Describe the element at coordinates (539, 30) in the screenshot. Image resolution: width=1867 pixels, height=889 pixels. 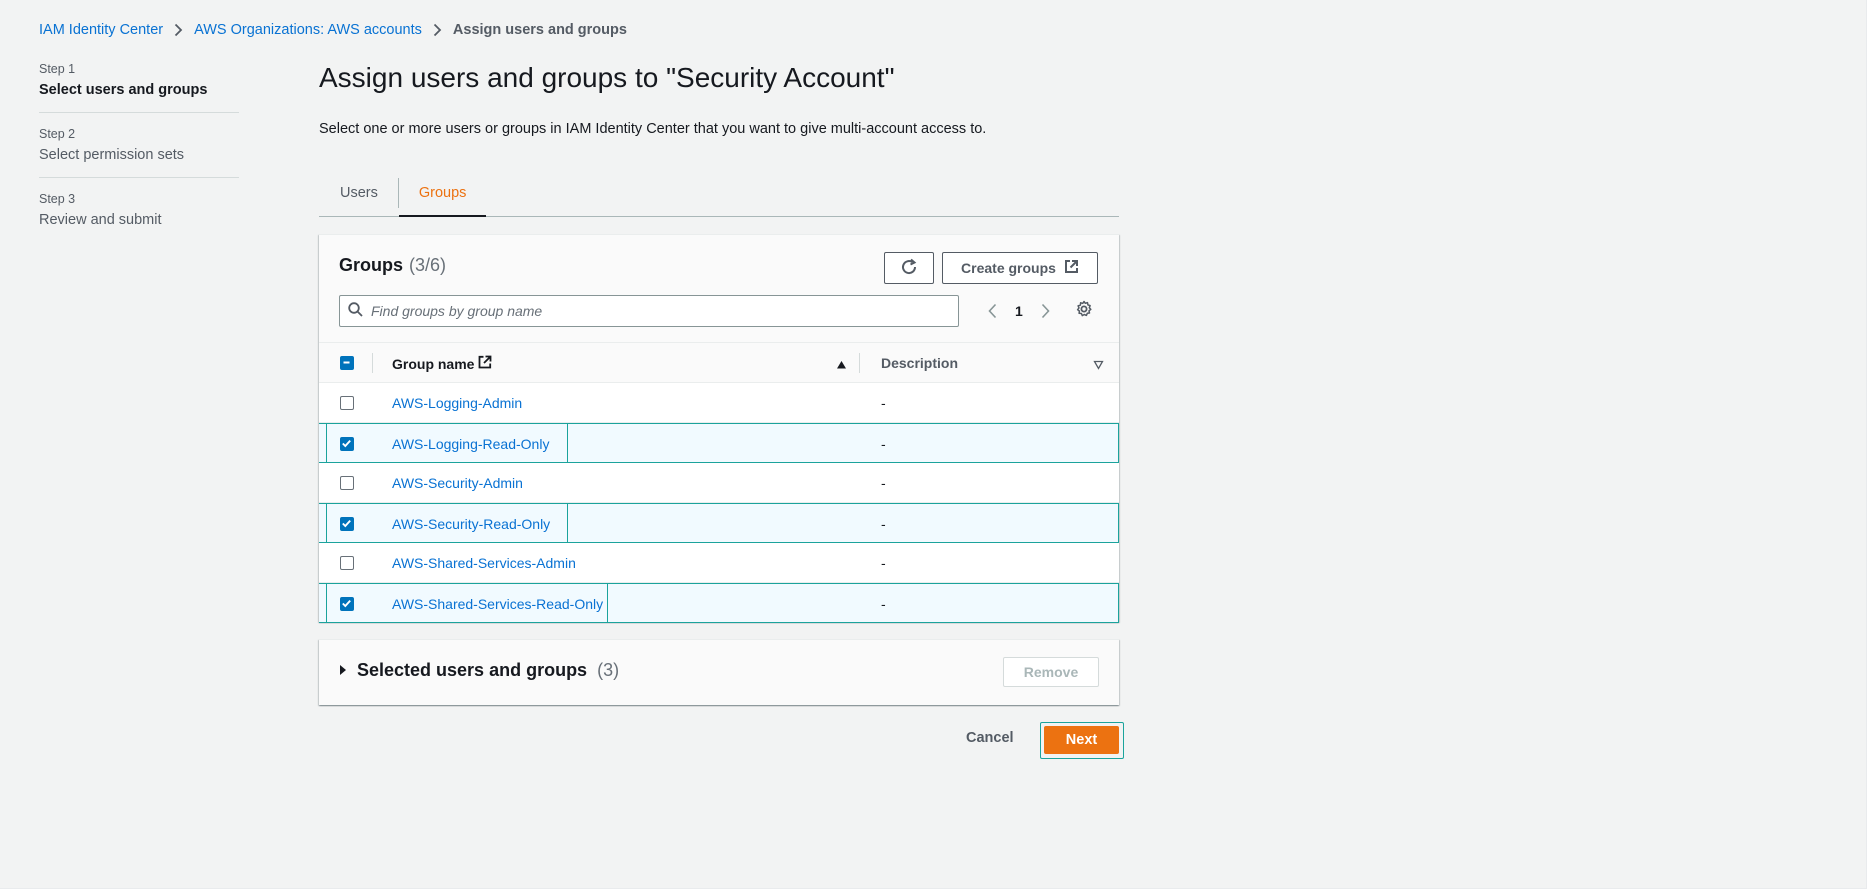
I see `breadcrumb-current: Assign users and groups` at that location.